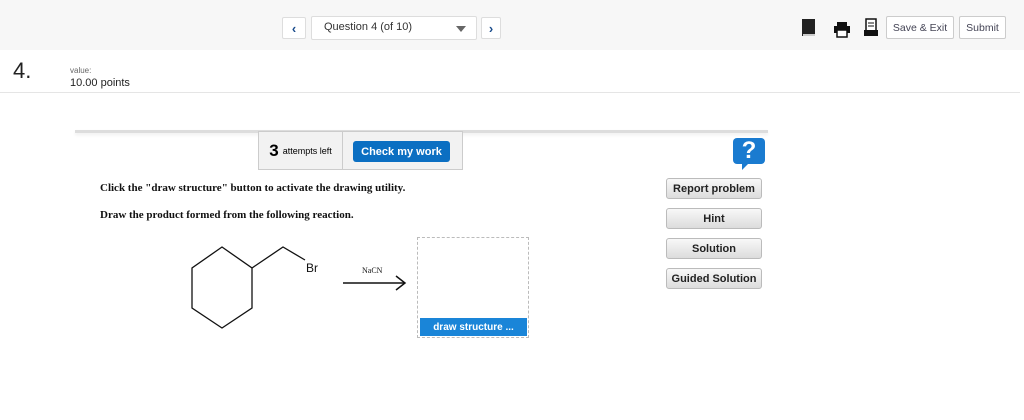 This screenshot has width=1024, height=420. I want to click on reaction-arrow, so click(375, 283).